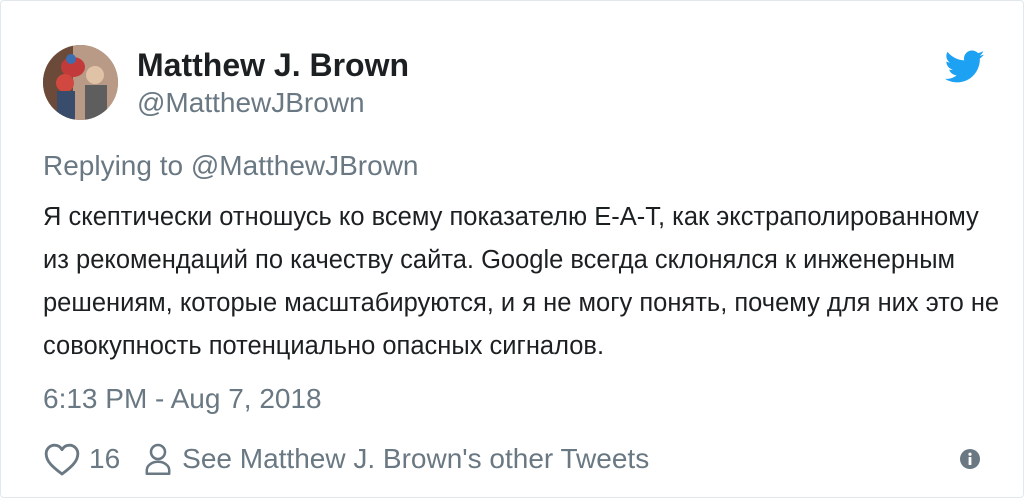 Image resolution: width=1024 pixels, height=498 pixels. What do you see at coordinates (273, 65) in the screenshot?
I see `author-name: Matthew J. Brown` at bounding box center [273, 65].